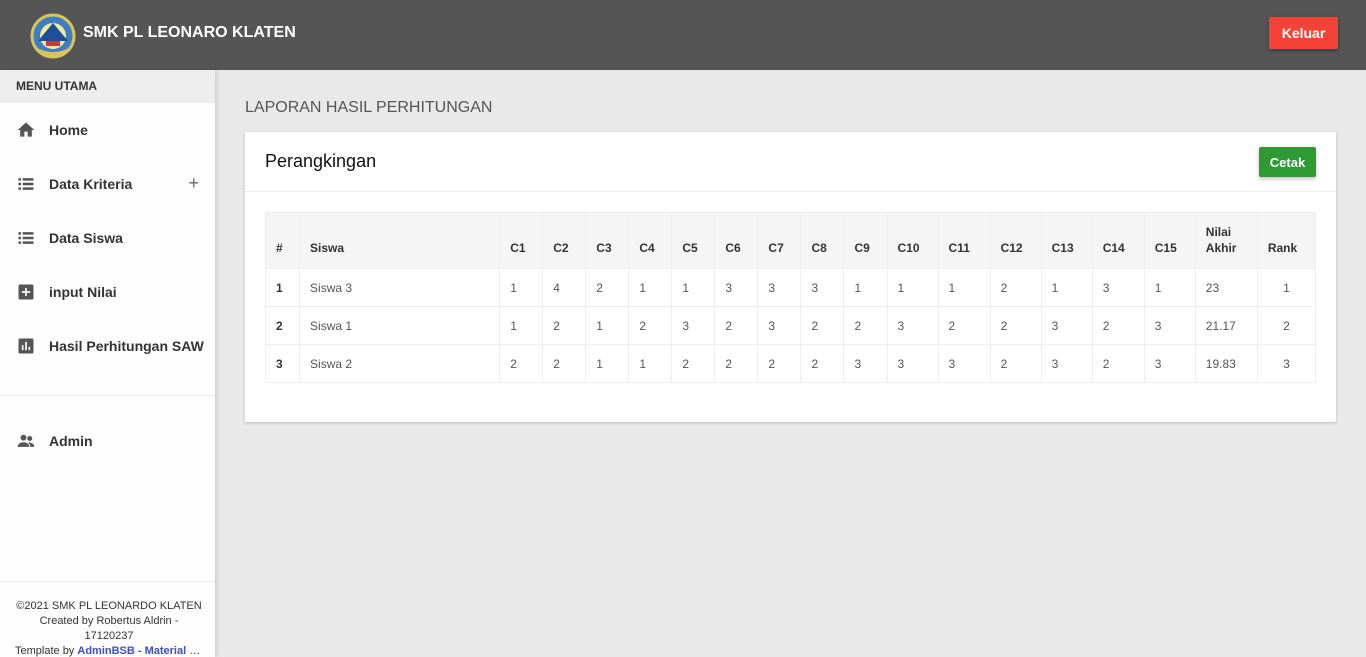 The image size is (1366, 657). I want to click on table-cell: 19.83, so click(1226, 363).